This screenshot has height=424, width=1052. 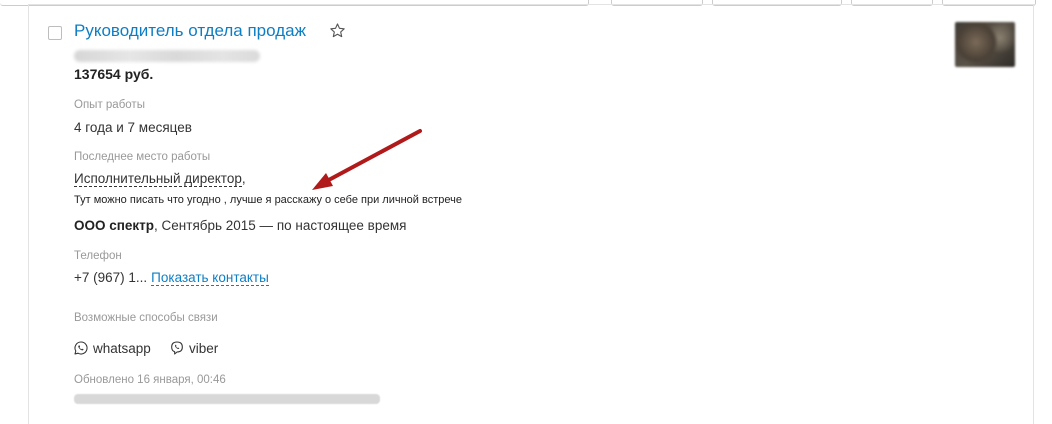 What do you see at coordinates (204, 348) in the screenshot?
I see `viber-label: viber` at bounding box center [204, 348].